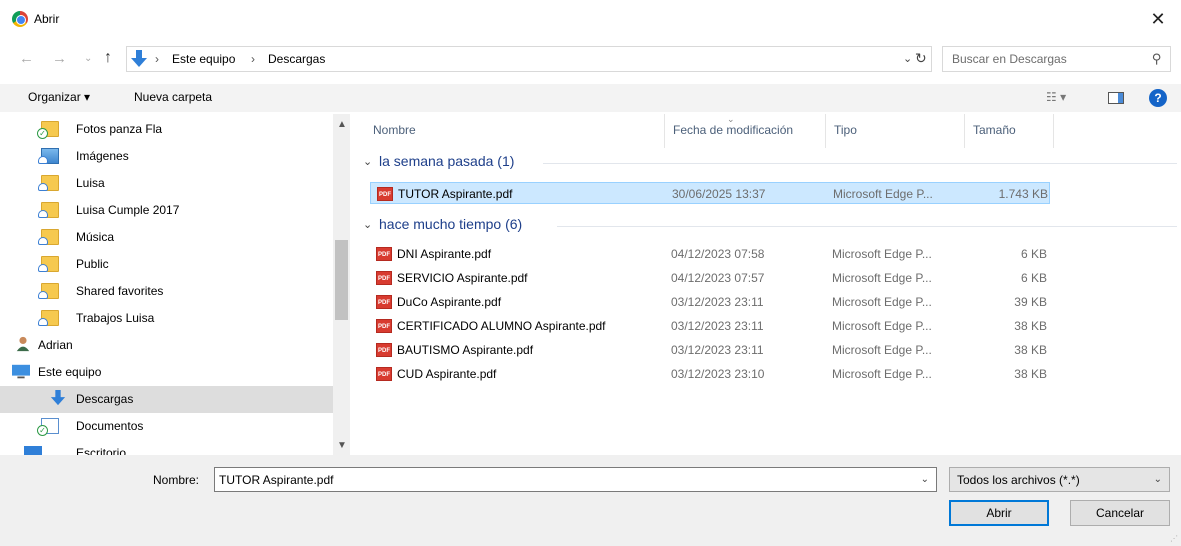  I want to click on search-icon: ⚲, so click(1157, 59).